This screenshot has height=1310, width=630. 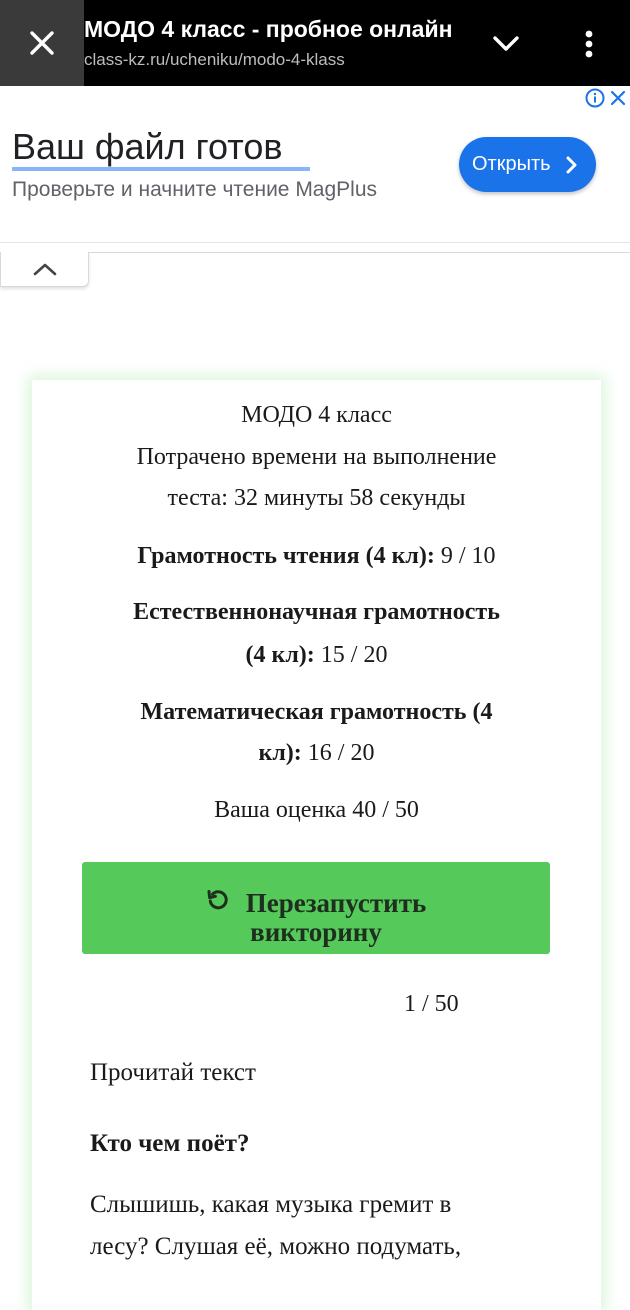 I want to click on category-reading-score: 9 / 10, so click(x=465, y=556).